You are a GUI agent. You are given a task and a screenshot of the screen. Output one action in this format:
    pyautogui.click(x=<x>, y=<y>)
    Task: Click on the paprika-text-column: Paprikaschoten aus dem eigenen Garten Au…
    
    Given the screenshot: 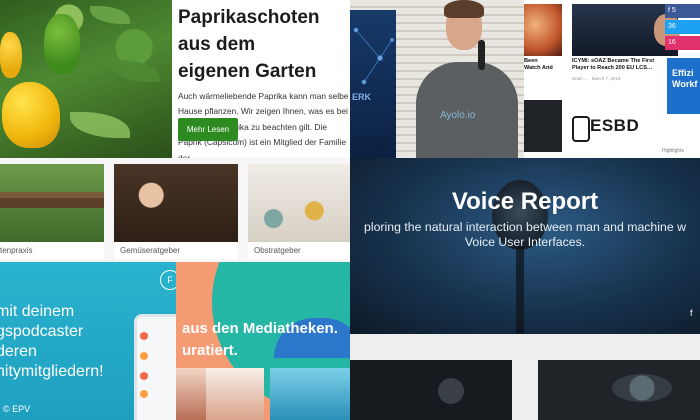 What is the action you would take?
    pyautogui.click(x=264, y=81)
    